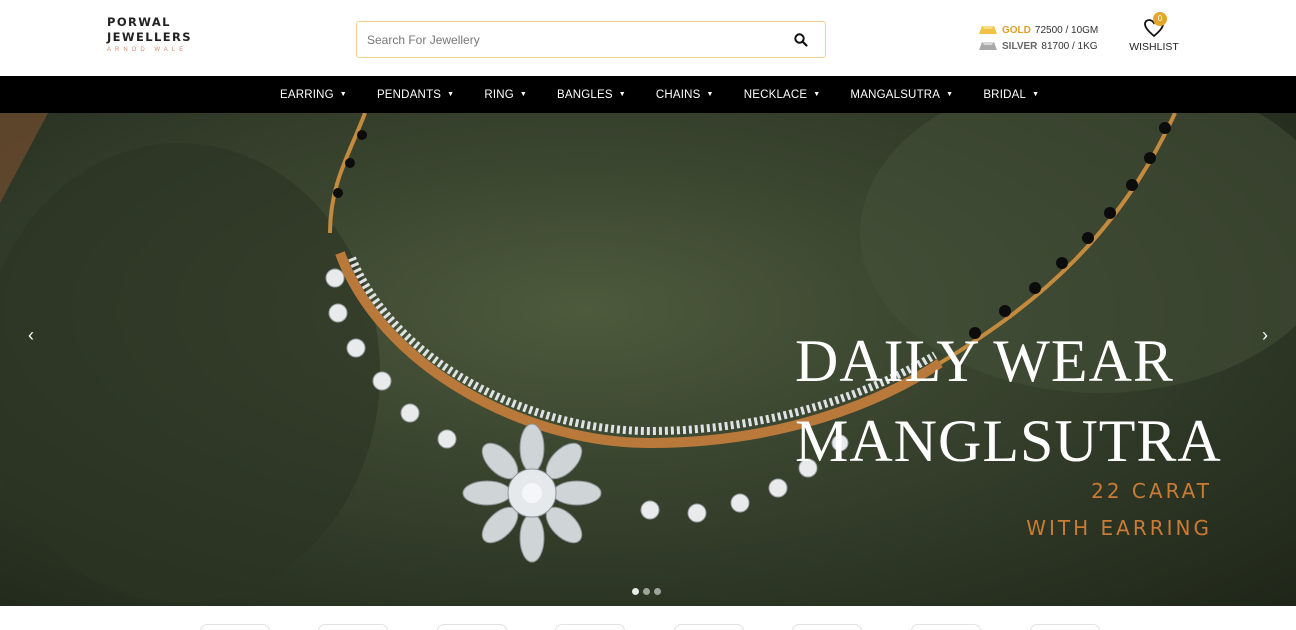 Image resolution: width=1296 pixels, height=630 pixels. I want to click on wishlist-count-badge: 0, so click(1160, 19).